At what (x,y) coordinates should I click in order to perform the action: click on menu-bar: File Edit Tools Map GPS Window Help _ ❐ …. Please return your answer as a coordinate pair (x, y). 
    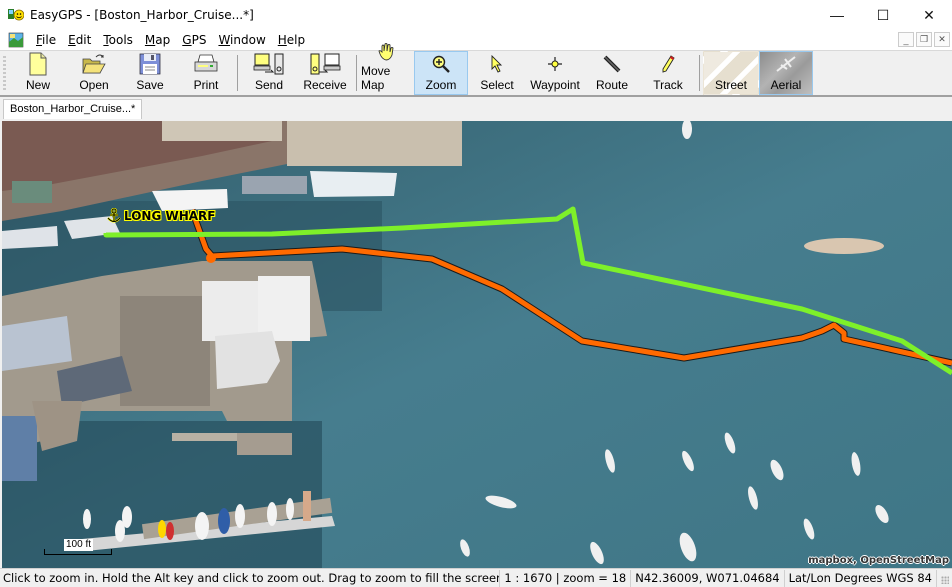
    Looking at the image, I should click on (476, 40).